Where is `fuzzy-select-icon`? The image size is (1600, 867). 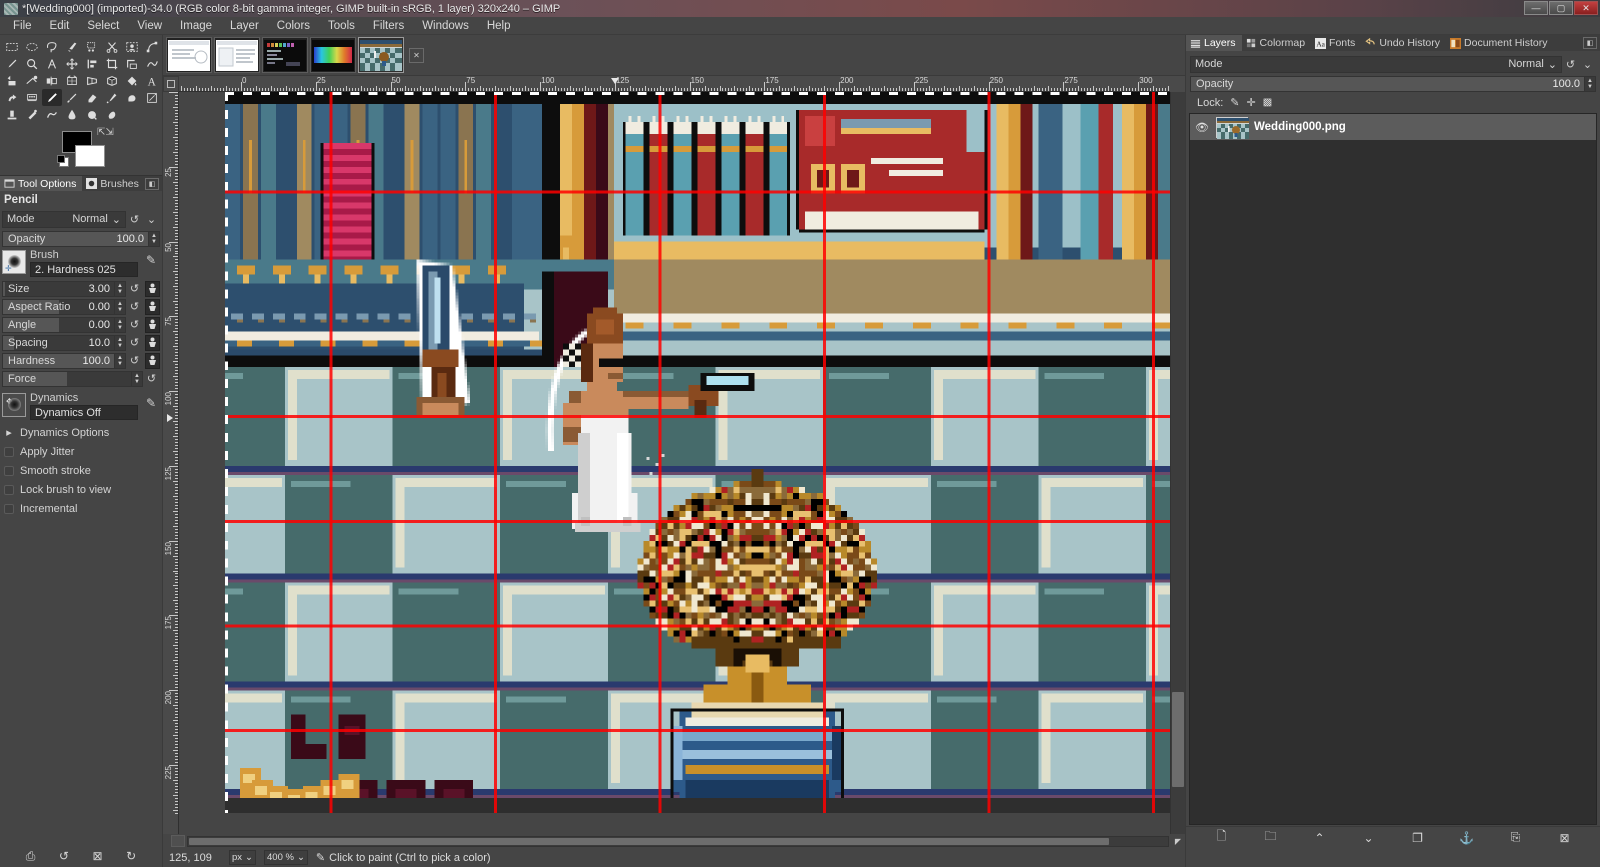
fuzzy-select-icon is located at coordinates (72, 46).